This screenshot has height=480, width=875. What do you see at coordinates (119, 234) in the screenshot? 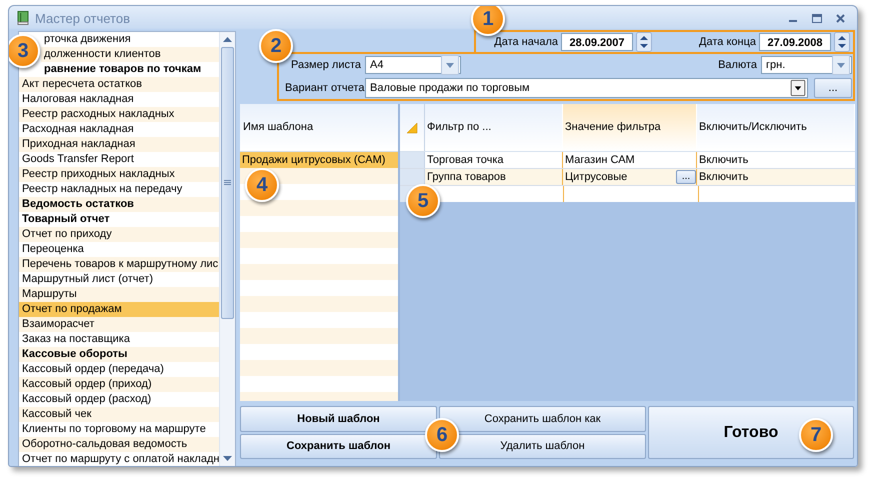
I see `report-list-item: Отчет по приходу` at bounding box center [119, 234].